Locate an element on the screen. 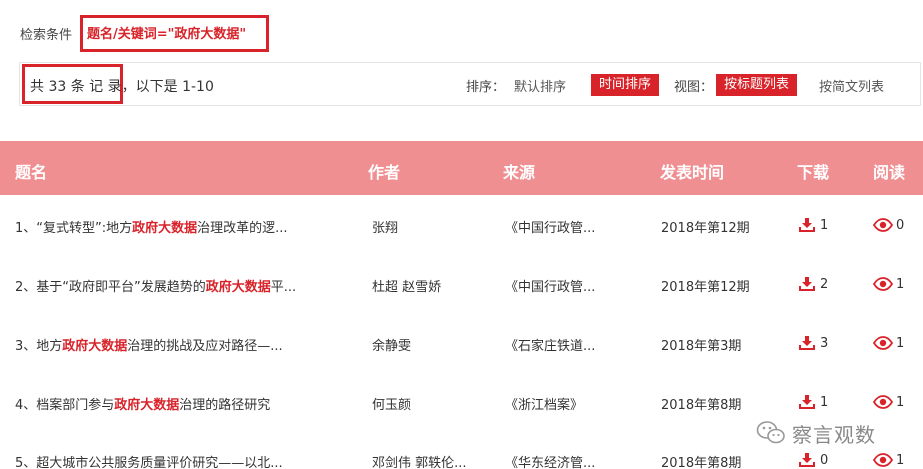  title-prefix: 3、地方 is located at coordinates (39, 346).